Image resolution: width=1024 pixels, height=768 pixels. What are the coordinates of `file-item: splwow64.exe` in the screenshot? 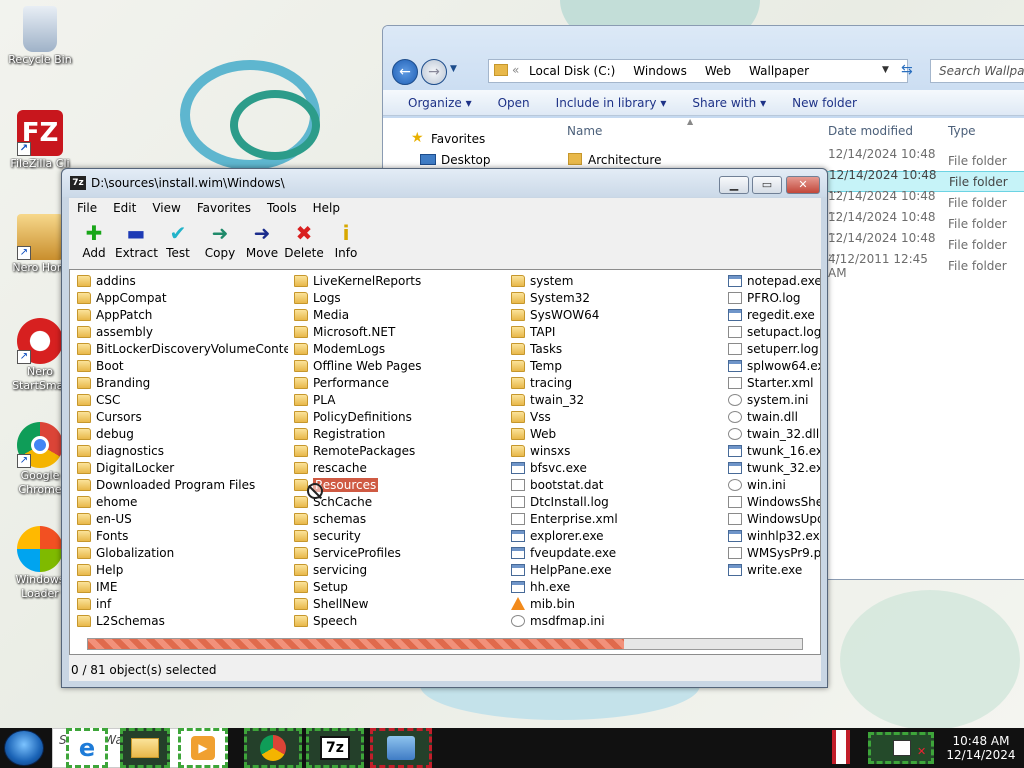 It's located at (772, 365).